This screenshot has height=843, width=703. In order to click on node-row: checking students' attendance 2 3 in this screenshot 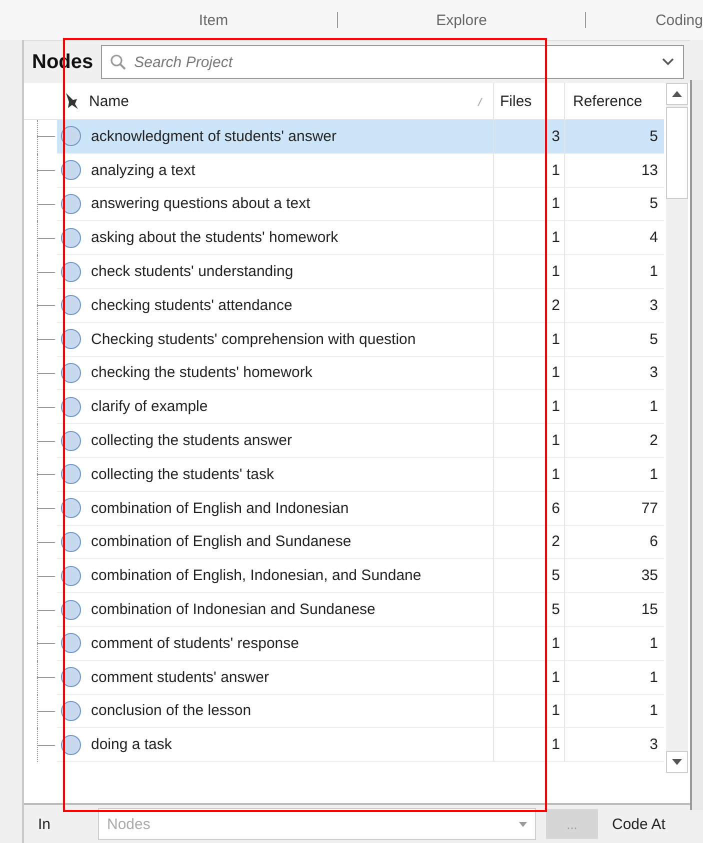, I will do `click(344, 305)`.